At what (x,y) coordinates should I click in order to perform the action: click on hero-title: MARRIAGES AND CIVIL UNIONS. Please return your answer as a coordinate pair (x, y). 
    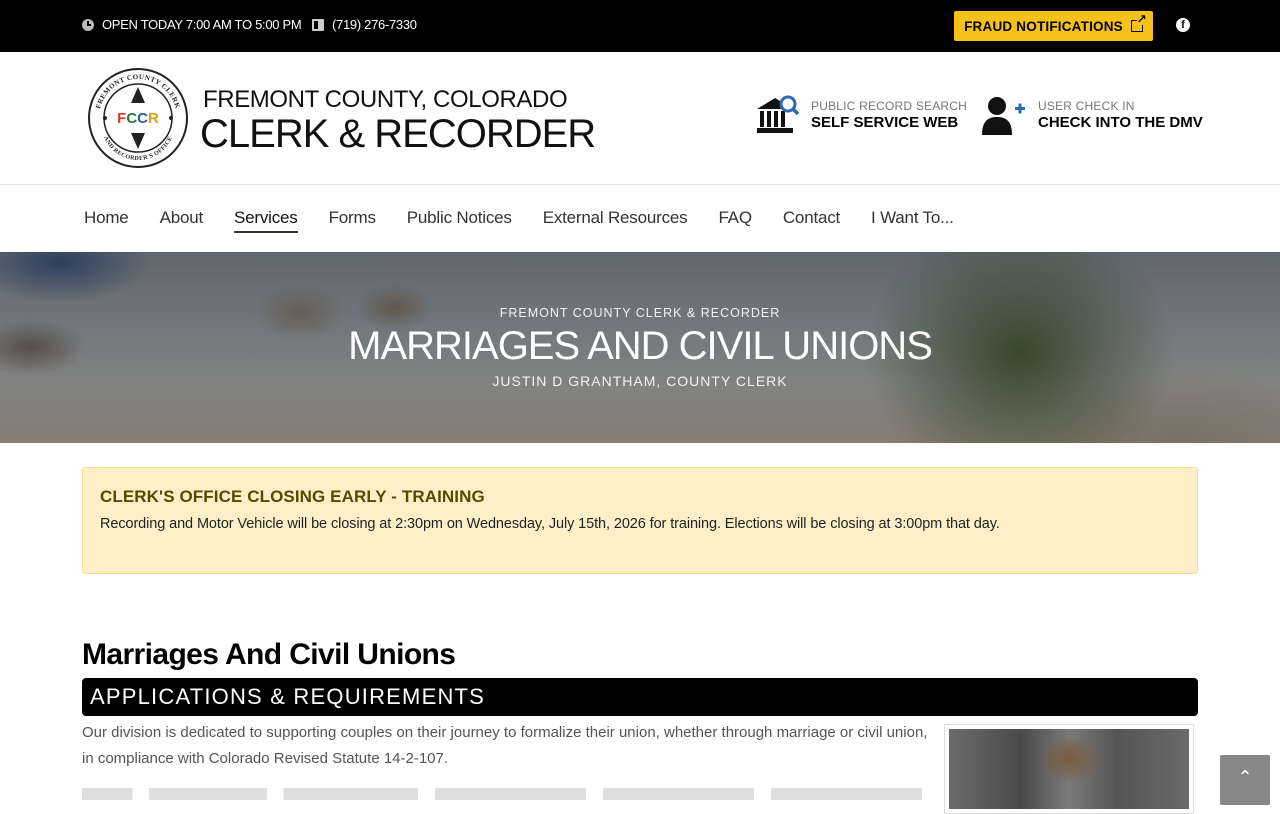
    Looking at the image, I should click on (640, 346).